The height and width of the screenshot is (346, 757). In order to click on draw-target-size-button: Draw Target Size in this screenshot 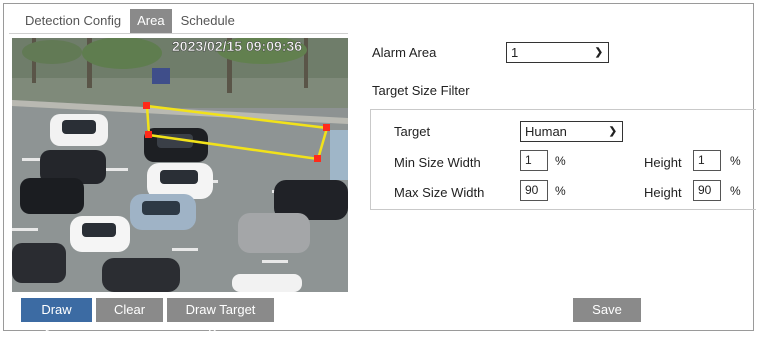, I will do `click(220, 319)`.